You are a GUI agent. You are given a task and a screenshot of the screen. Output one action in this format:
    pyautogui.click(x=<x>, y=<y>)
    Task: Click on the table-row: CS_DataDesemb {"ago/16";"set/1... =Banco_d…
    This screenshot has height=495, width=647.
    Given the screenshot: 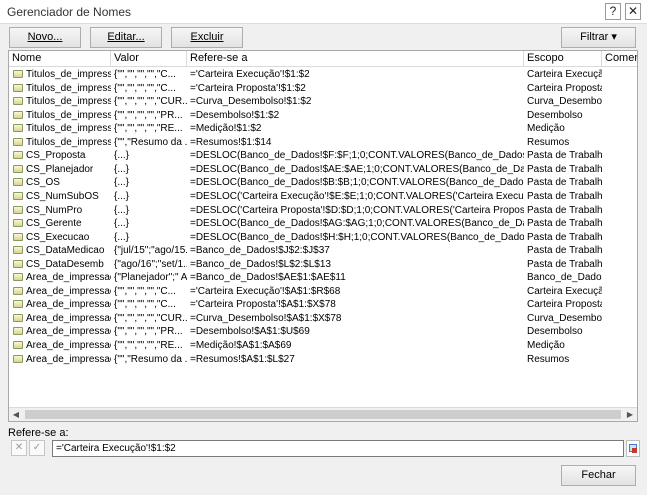 What is the action you would take?
    pyautogui.click(x=323, y=264)
    